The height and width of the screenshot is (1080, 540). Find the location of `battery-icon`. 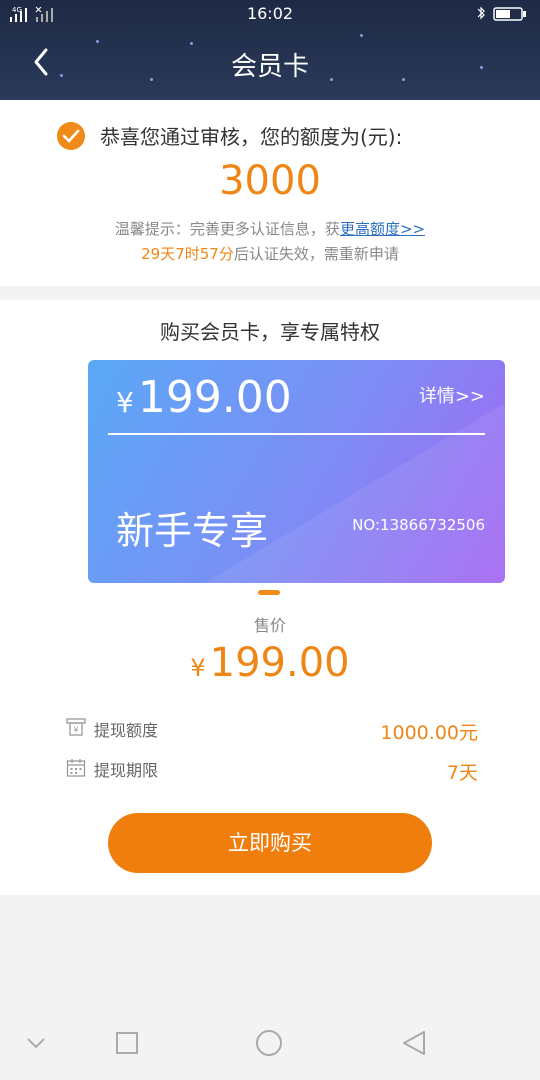

battery-icon is located at coordinates (501, 13).